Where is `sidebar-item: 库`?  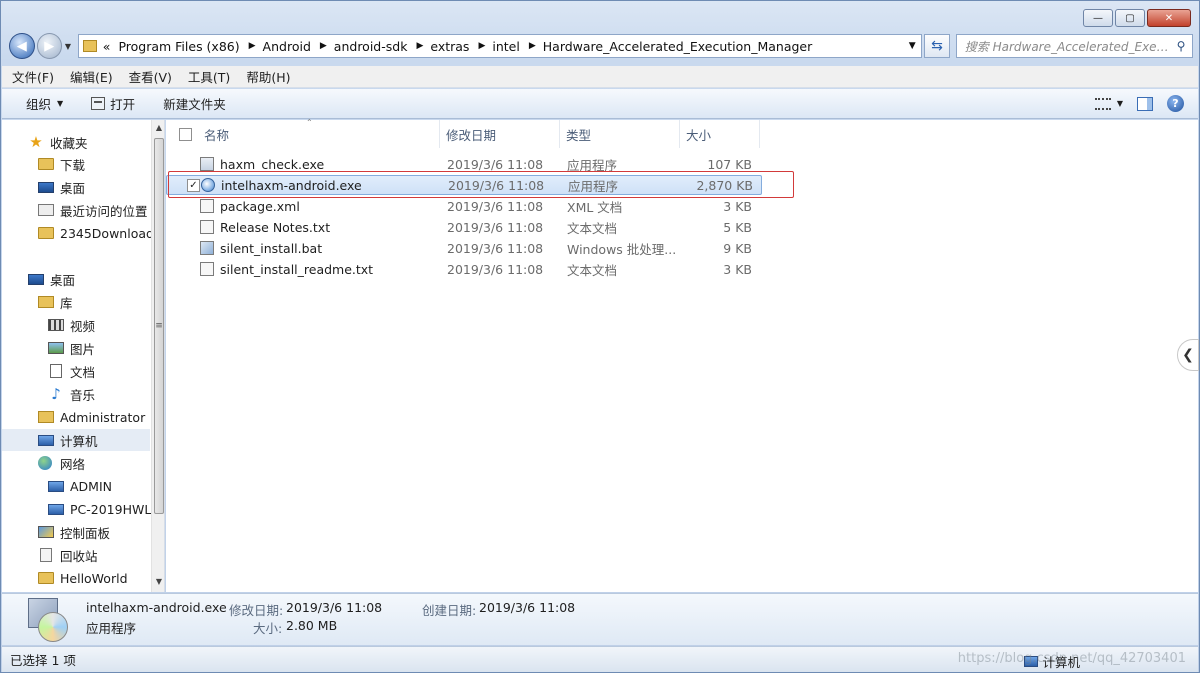 sidebar-item: 库 is located at coordinates (76, 302).